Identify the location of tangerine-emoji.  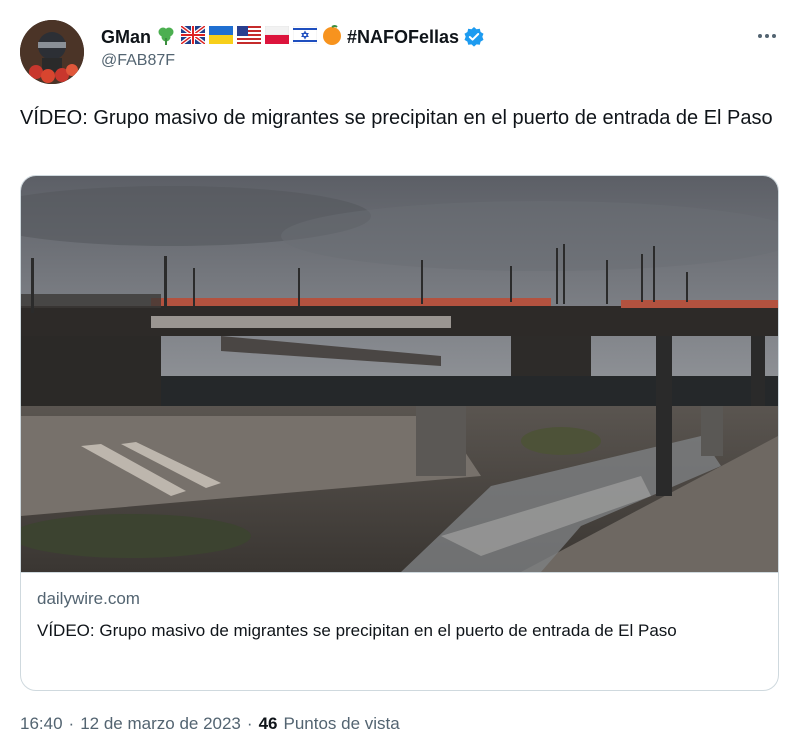
(332, 37).